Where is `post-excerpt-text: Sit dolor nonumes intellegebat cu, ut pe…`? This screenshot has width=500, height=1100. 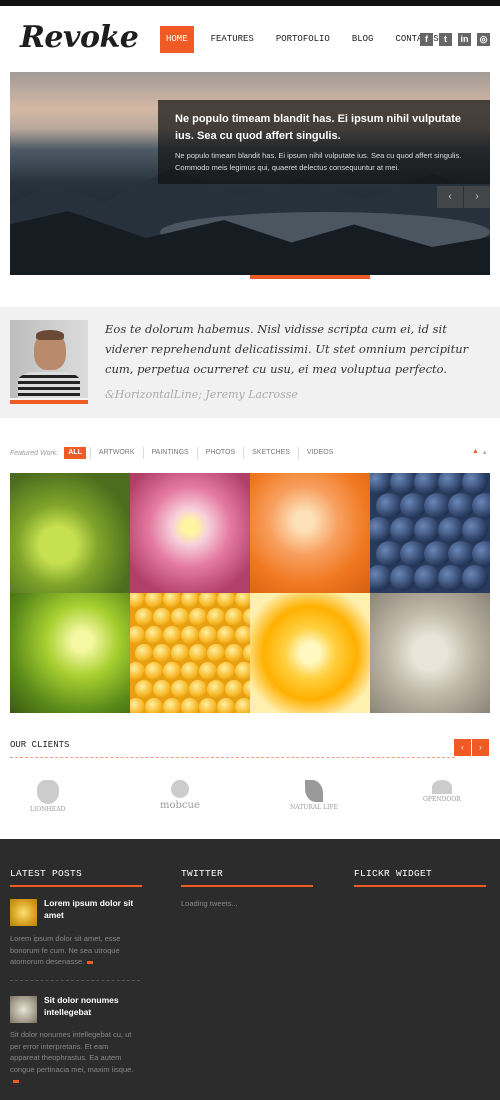 post-excerpt-text: Sit dolor nonumes intellegebat cu, ut pe… is located at coordinates (72, 1052).